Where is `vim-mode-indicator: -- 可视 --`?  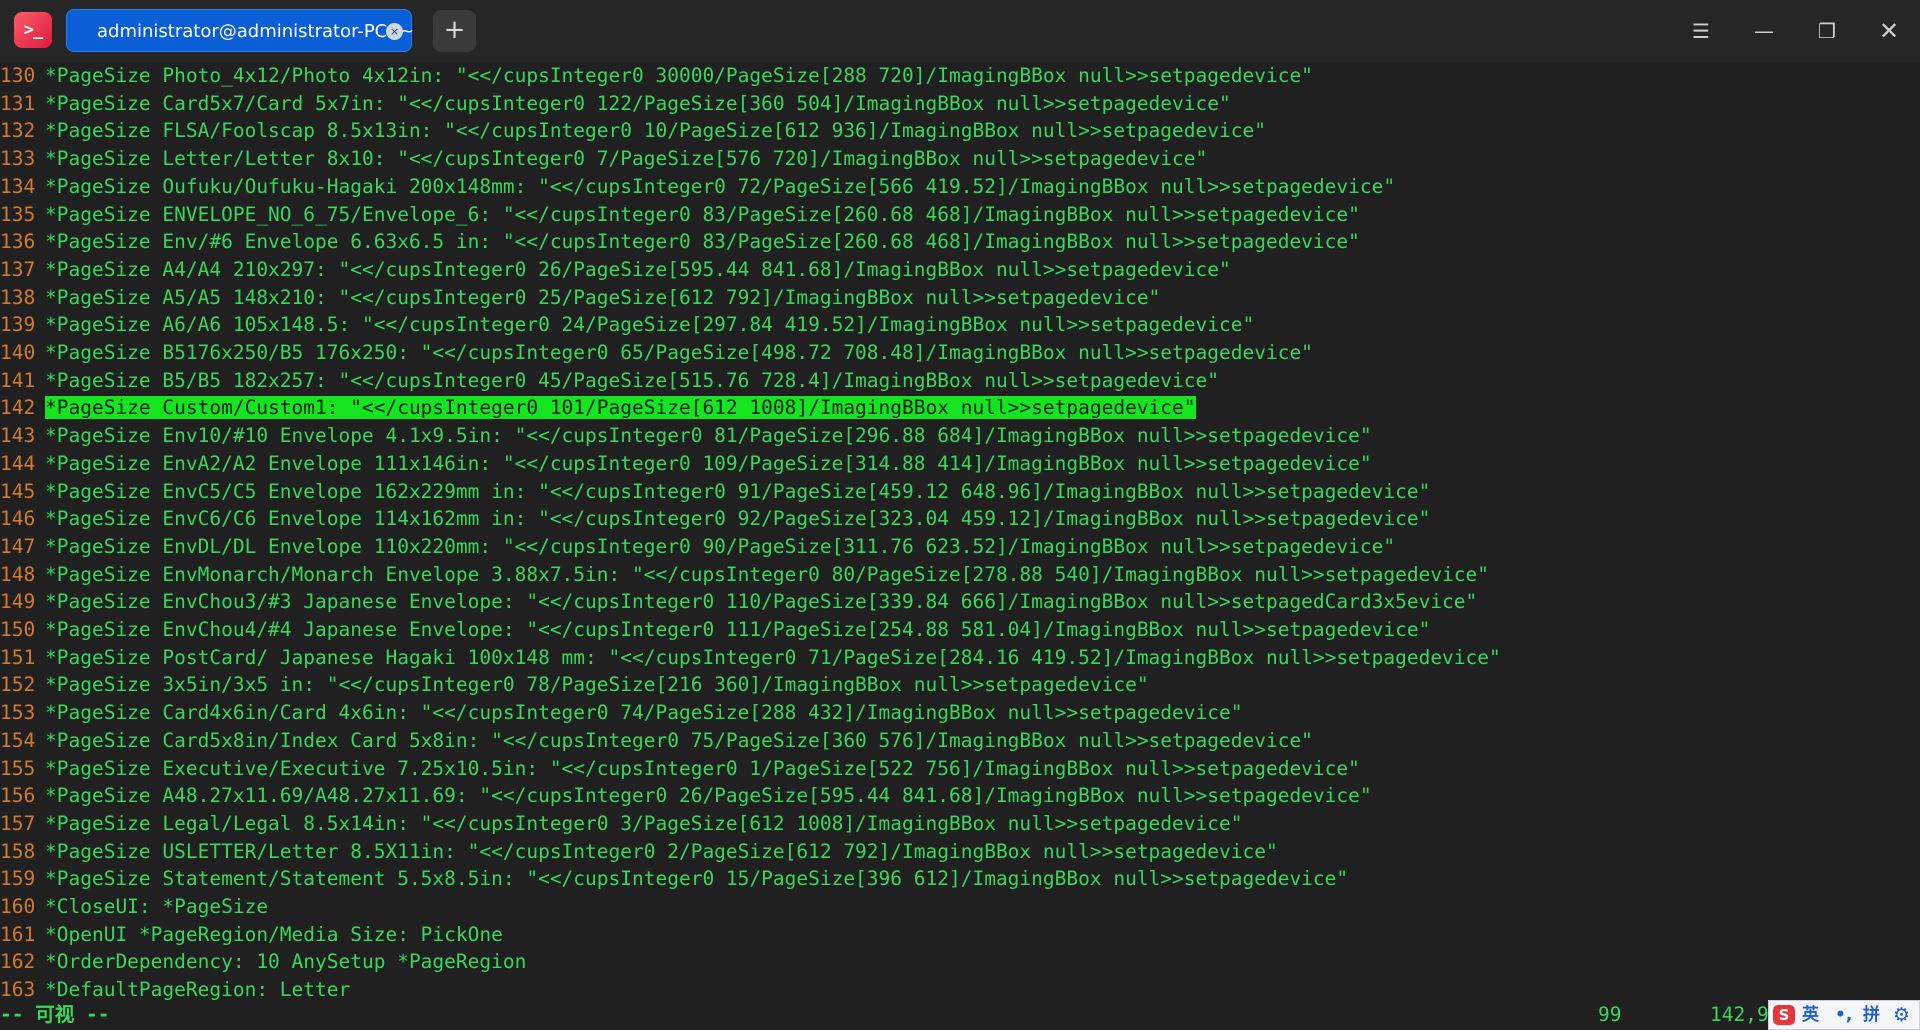
vim-mode-indicator: -- 可视 -- is located at coordinates (55, 1014).